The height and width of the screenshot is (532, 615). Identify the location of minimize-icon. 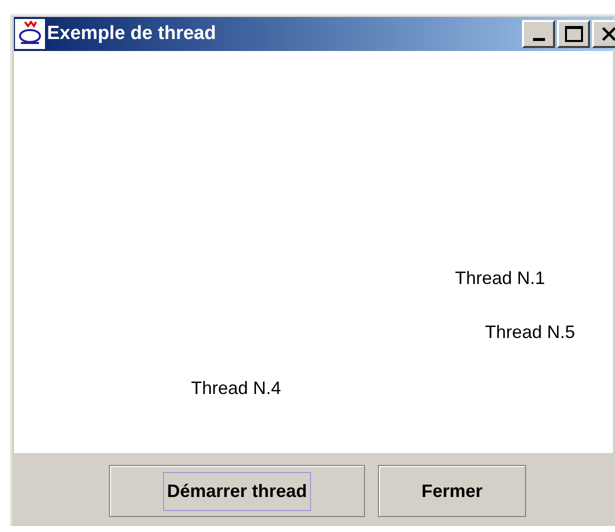
(538, 39).